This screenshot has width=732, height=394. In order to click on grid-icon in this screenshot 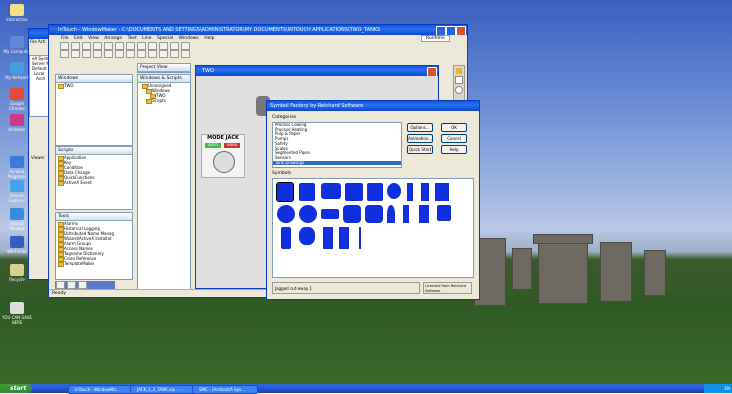, I will do `click(152, 46)`.